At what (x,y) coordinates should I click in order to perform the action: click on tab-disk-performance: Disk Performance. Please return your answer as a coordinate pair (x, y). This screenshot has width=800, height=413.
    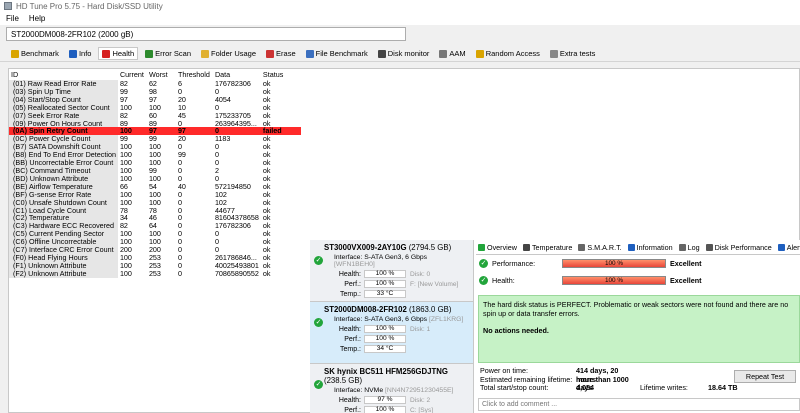
    Looking at the image, I should click on (738, 247).